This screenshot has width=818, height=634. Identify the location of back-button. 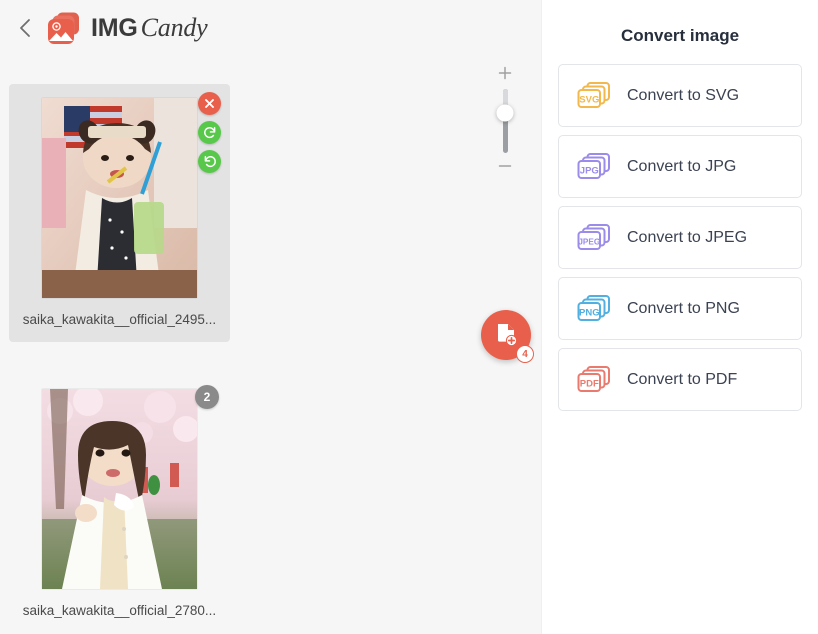
(25, 28).